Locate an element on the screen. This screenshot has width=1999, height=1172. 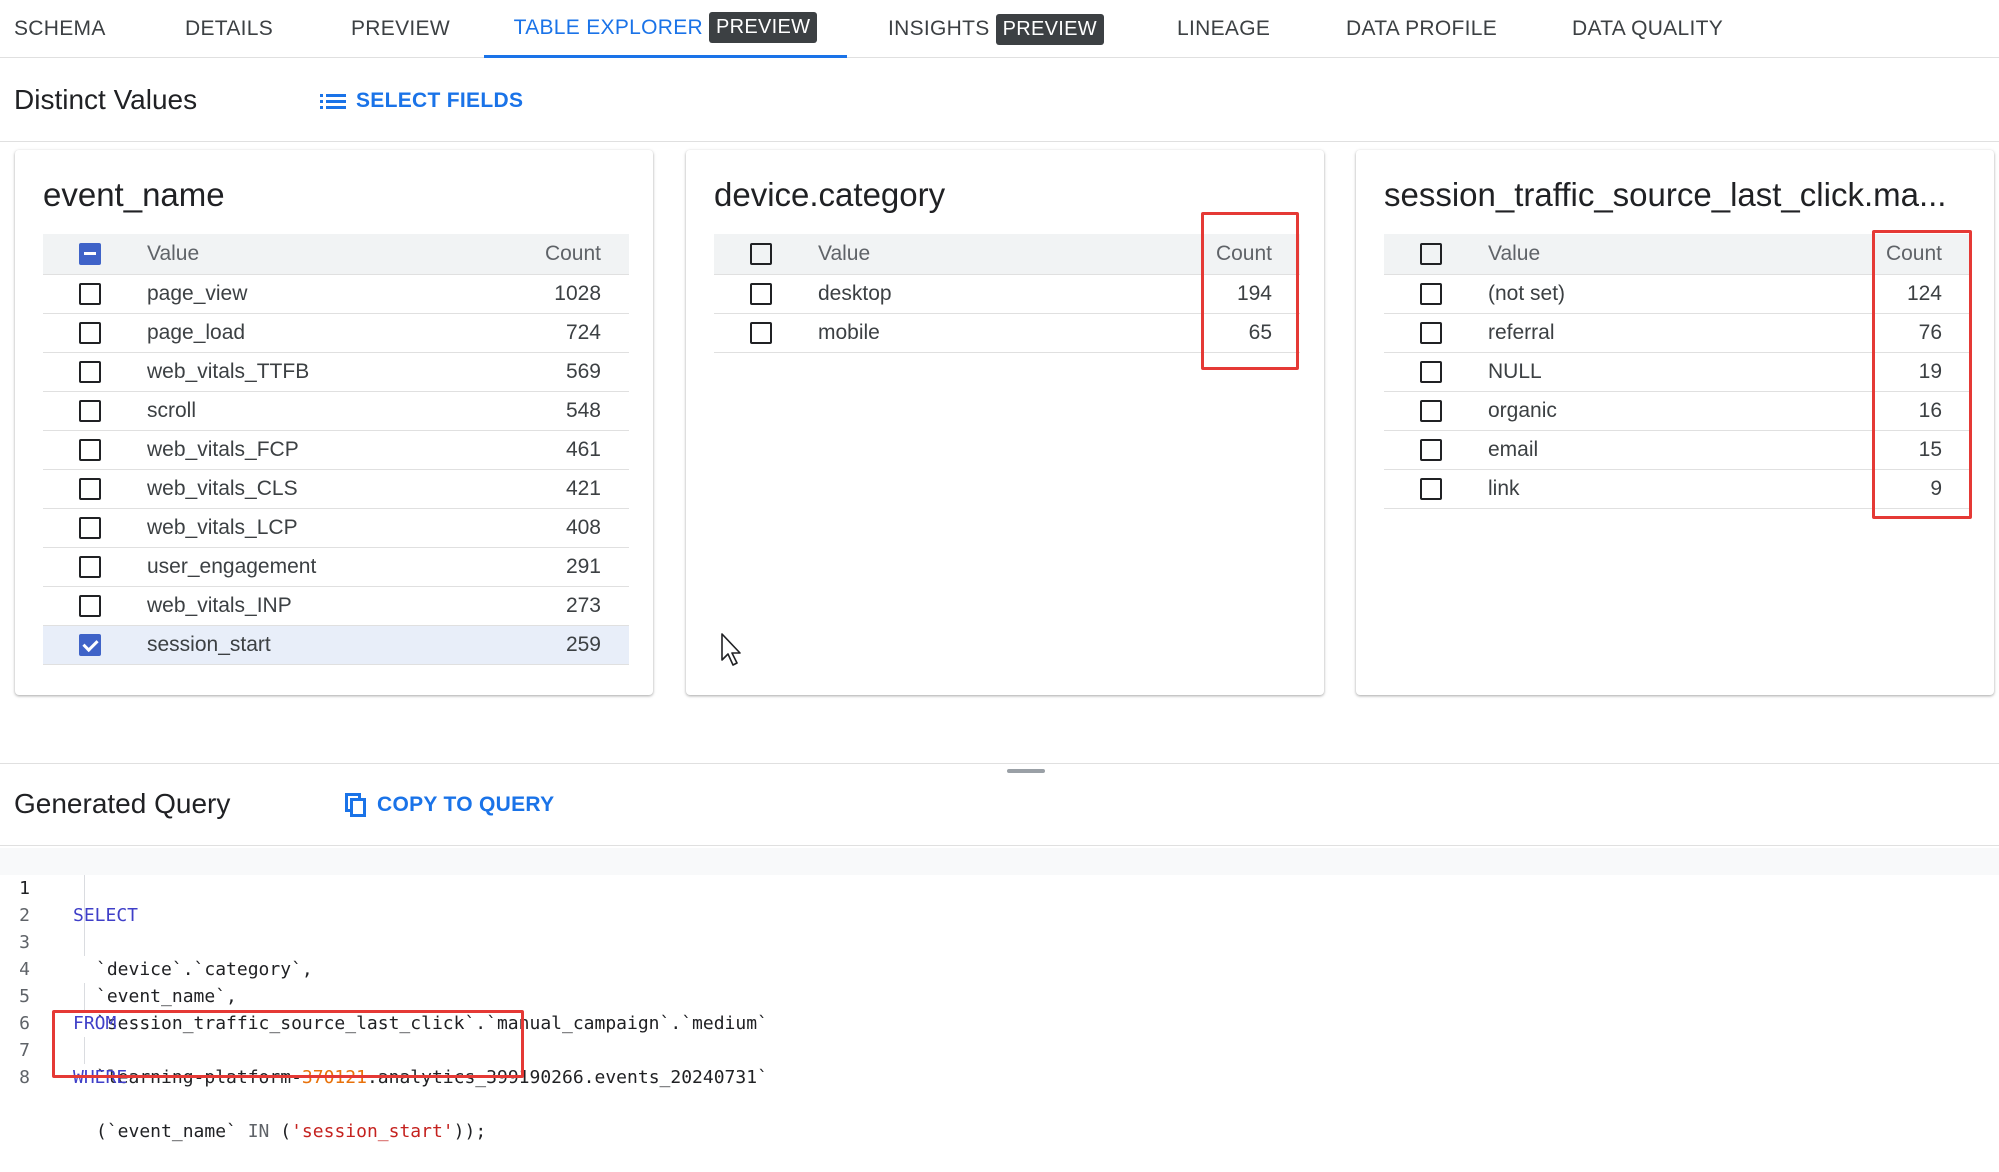
tab-preview-label: PREVIEW is located at coordinates (400, 28).